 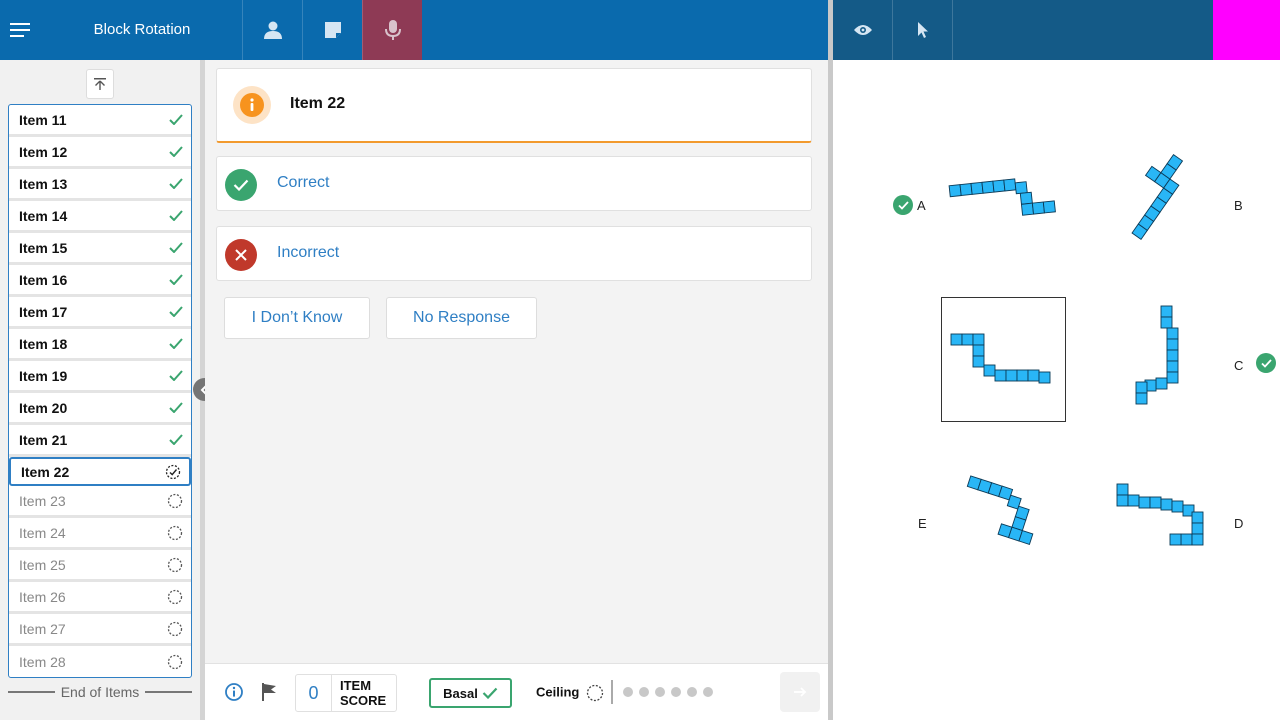 What do you see at coordinates (100, 471) in the screenshot?
I see `list-item-current: Item 22` at bounding box center [100, 471].